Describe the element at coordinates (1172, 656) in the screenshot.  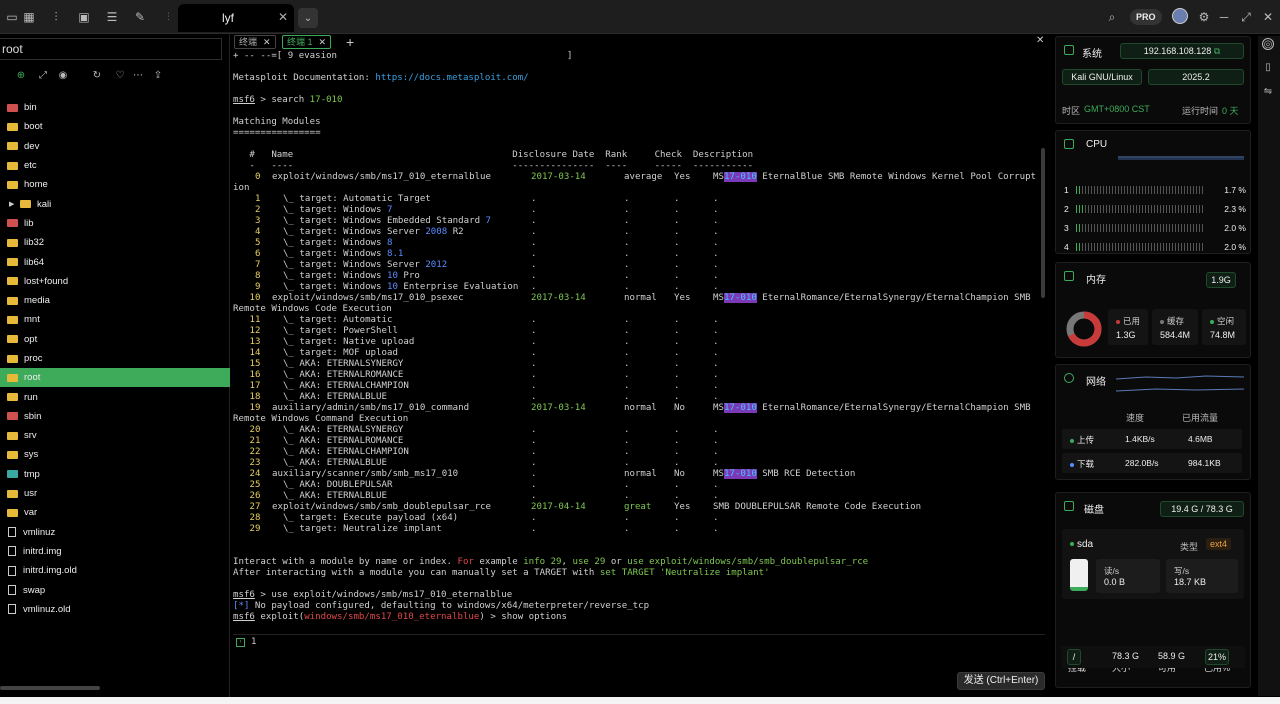
I see `avail-value: 58.9 G` at that location.